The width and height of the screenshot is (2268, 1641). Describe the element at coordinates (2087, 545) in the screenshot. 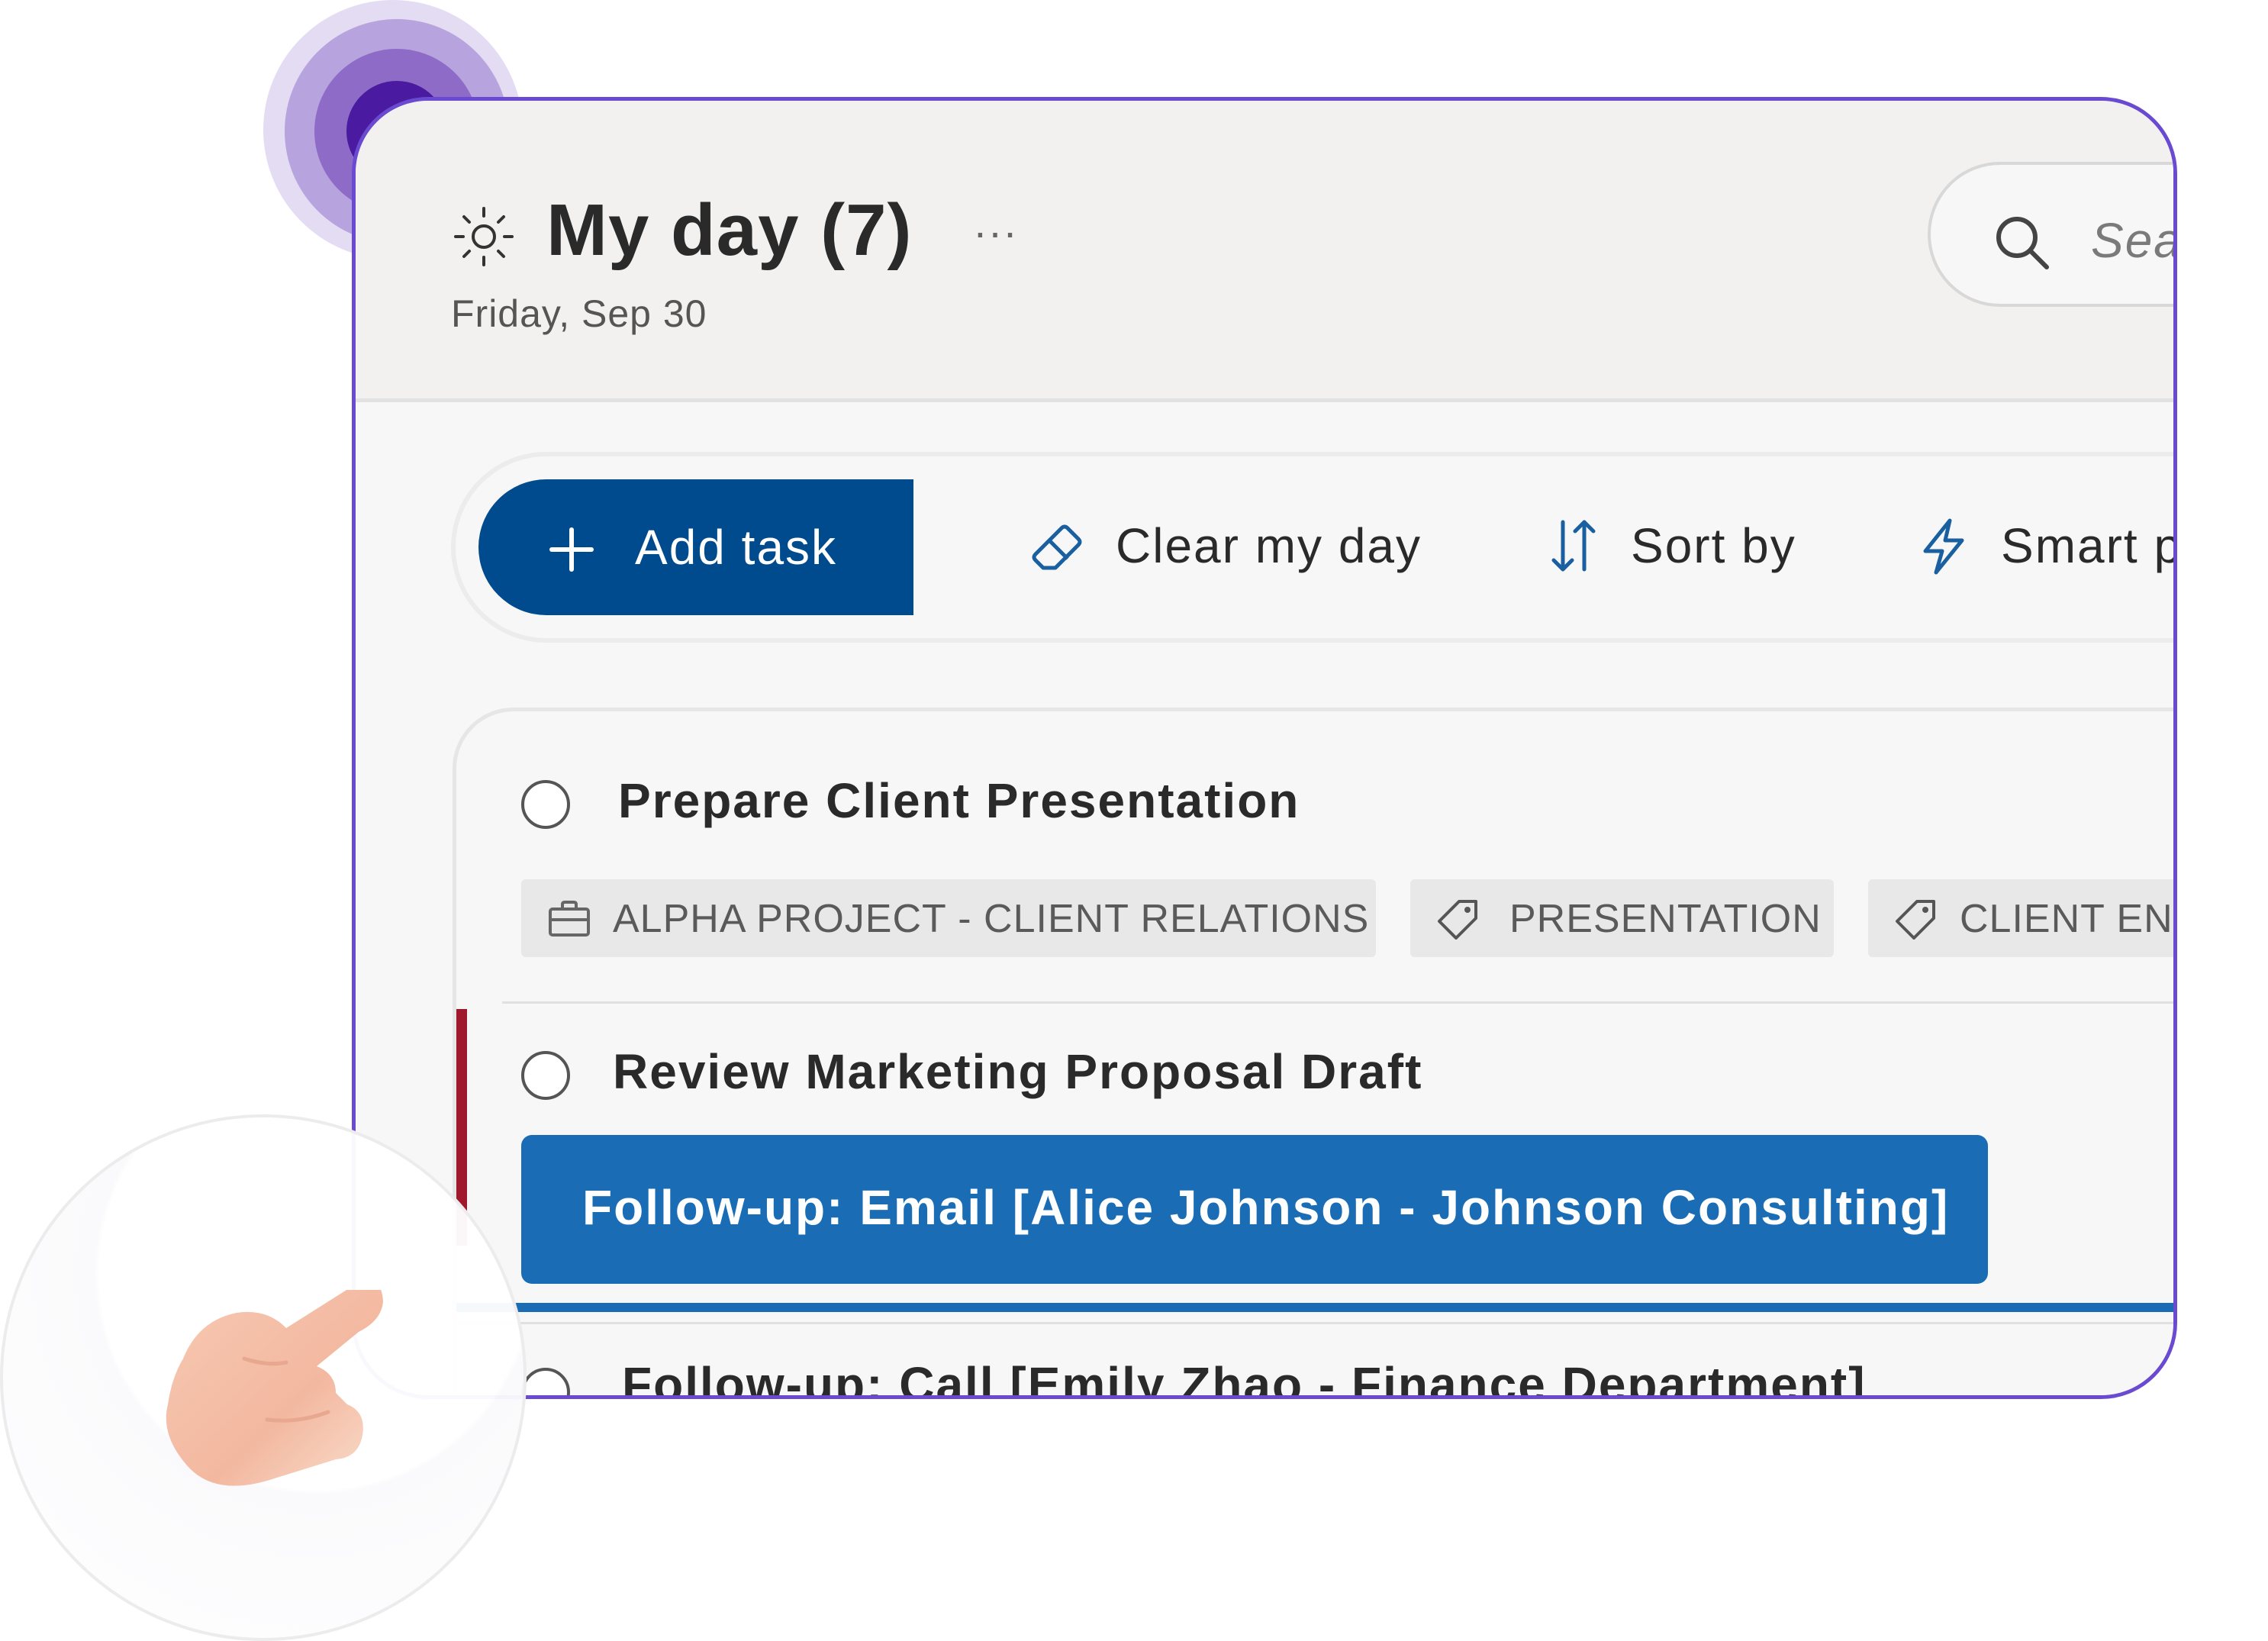

I see `smart-prioritize-label: Smart pr` at that location.